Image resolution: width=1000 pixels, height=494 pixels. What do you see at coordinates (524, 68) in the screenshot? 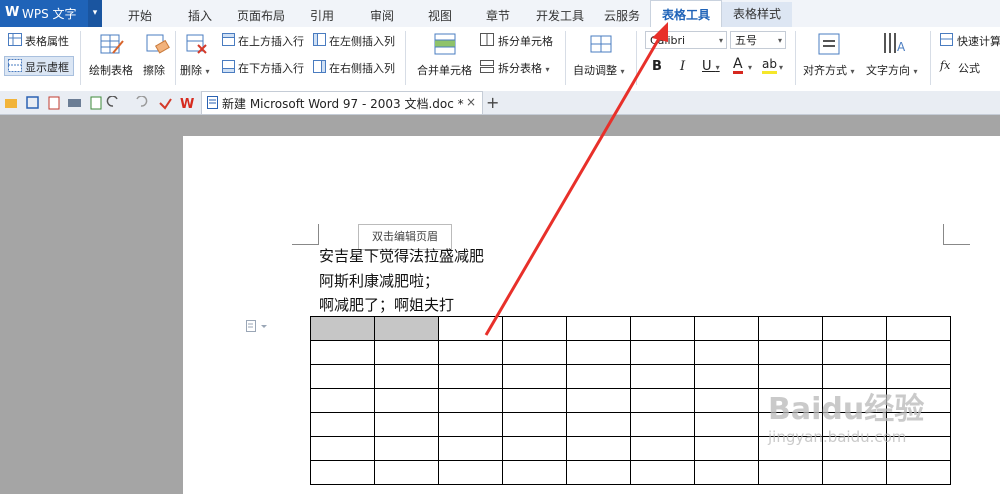
I see `split-table-button: 拆分表格 ▾` at bounding box center [524, 68].